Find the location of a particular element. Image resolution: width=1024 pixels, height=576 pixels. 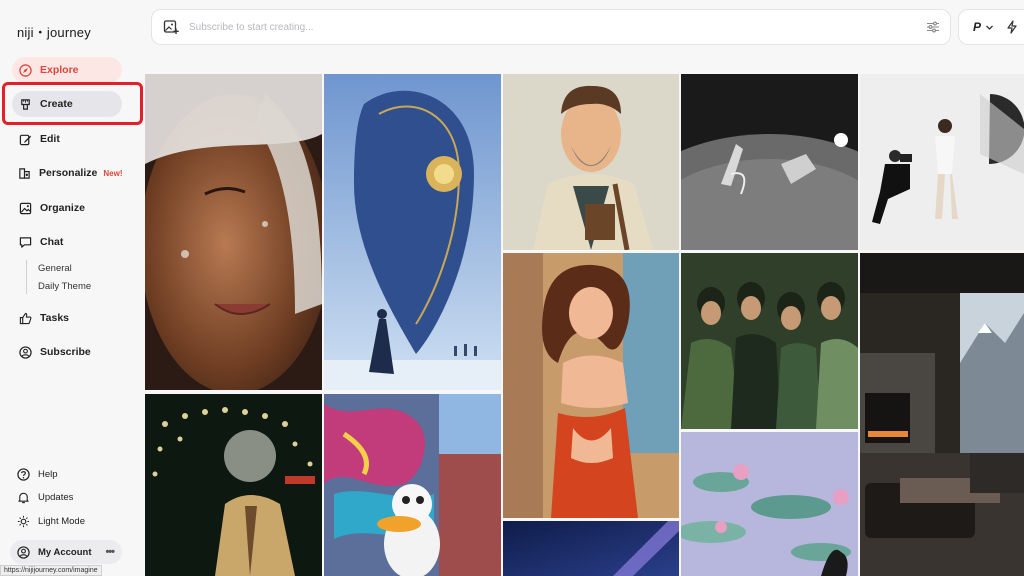

gallery-image-mountain-living-room is located at coordinates (942, 414).